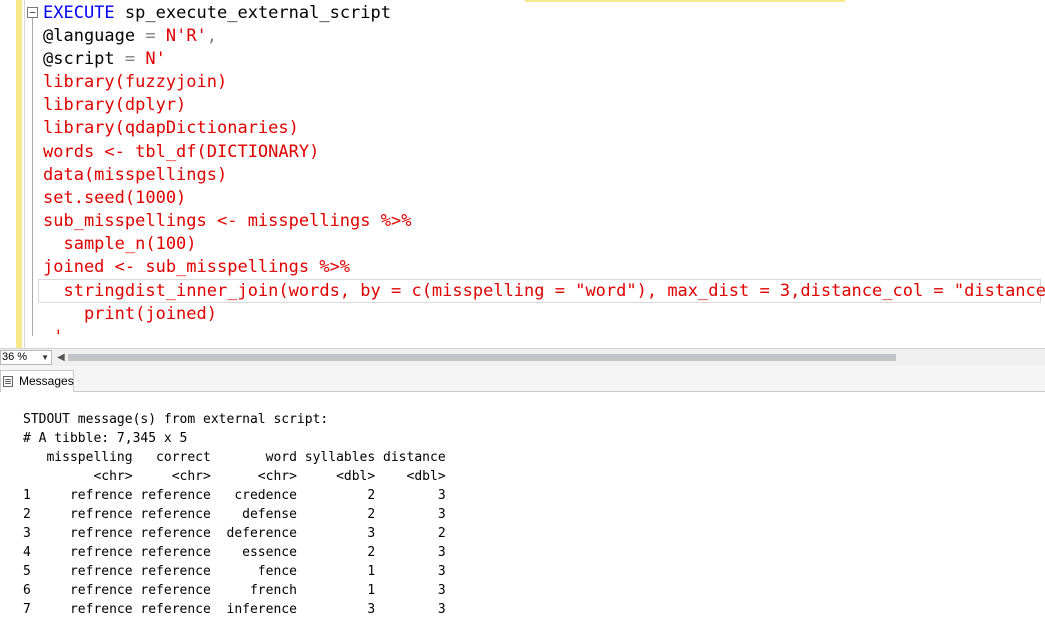  I want to click on script-line: library(dplyr), so click(115, 105).